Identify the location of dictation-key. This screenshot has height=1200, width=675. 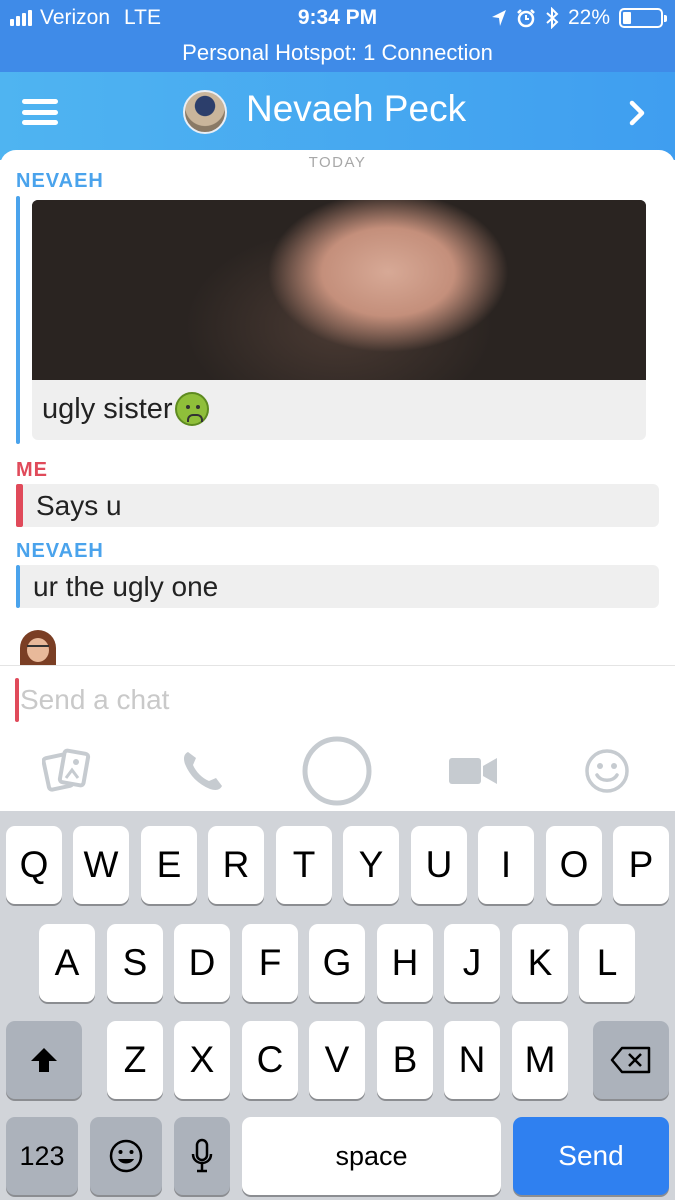
(202, 1156).